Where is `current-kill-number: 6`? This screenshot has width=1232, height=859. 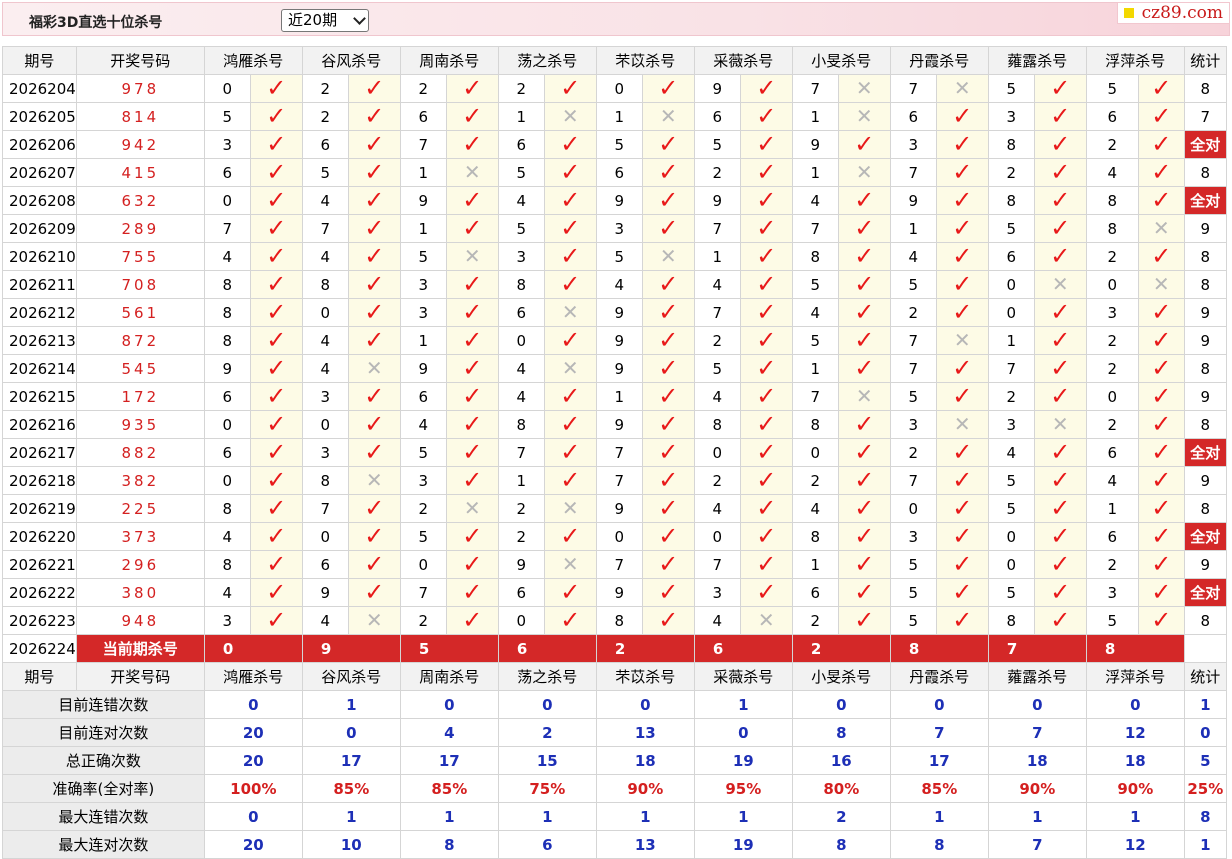 current-kill-number: 6 is located at coordinates (743, 648).